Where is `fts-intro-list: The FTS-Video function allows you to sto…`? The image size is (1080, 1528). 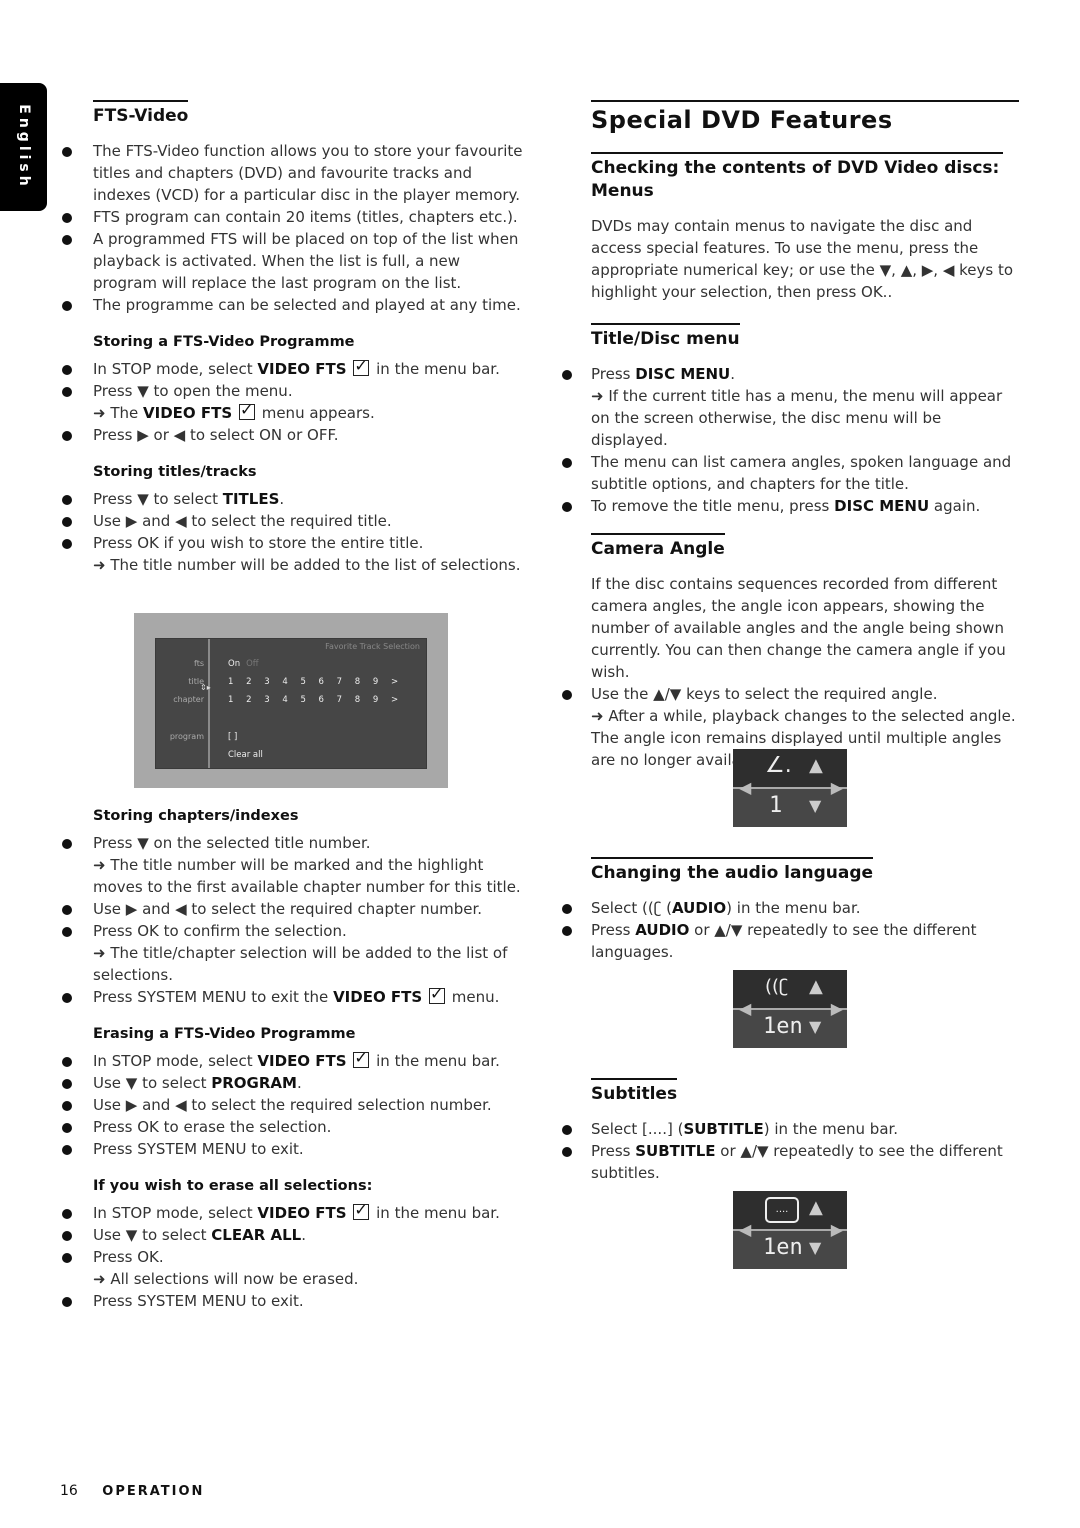
fts-intro-list: The FTS-Video function allows you to sto… is located at coordinates (291, 228).